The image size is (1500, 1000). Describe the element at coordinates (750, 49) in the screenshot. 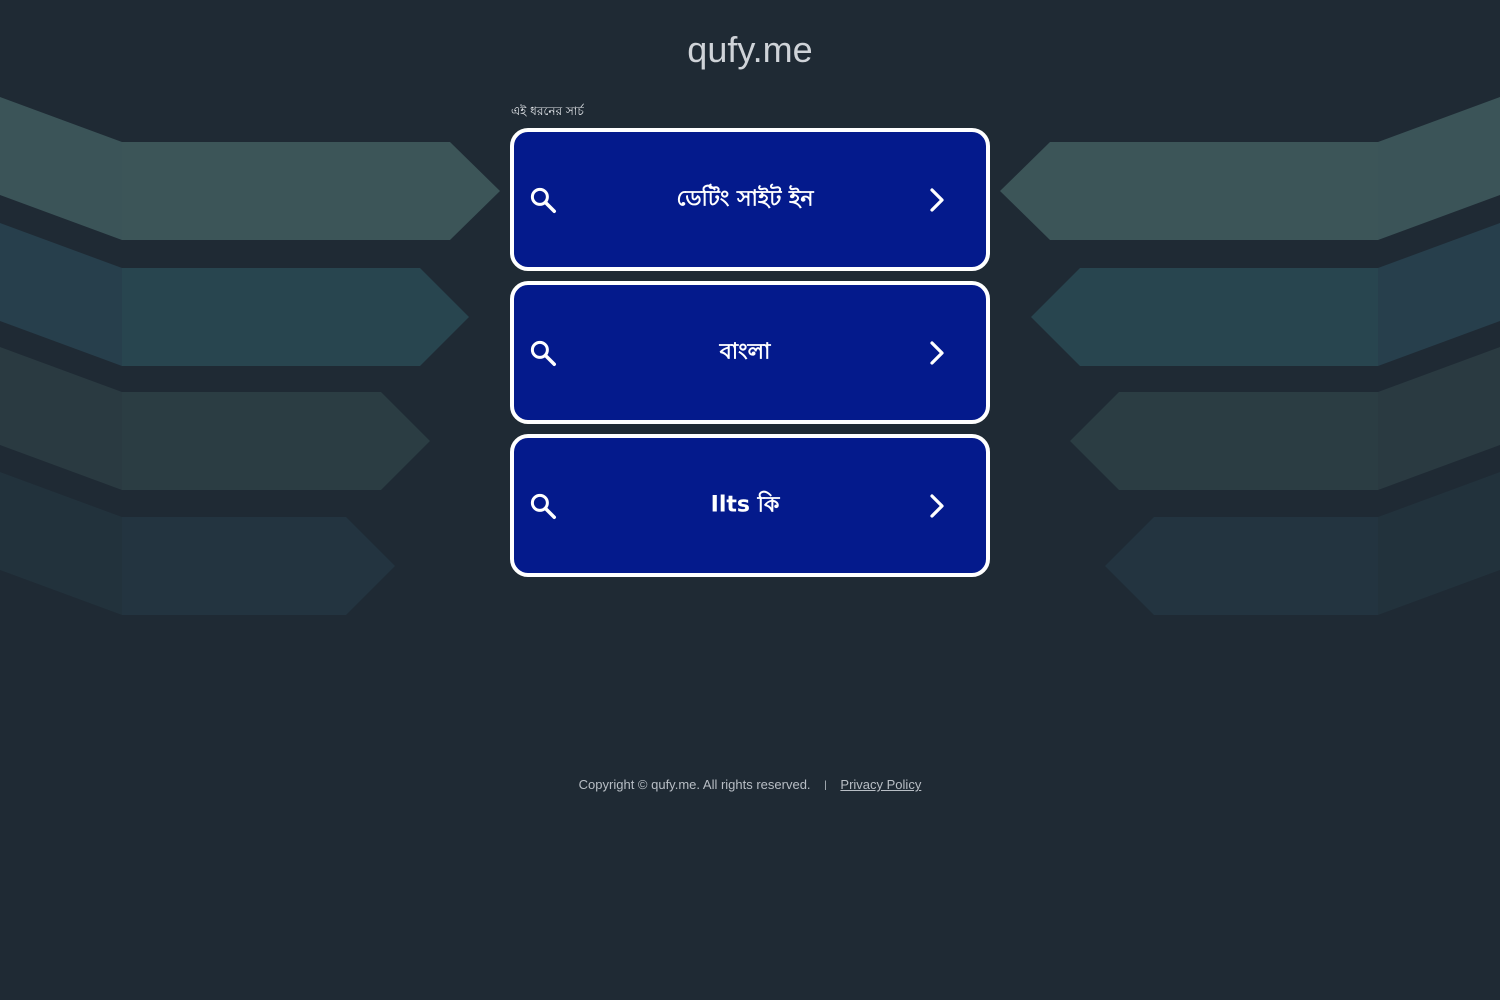

I see `domain-title: qufy.me` at that location.